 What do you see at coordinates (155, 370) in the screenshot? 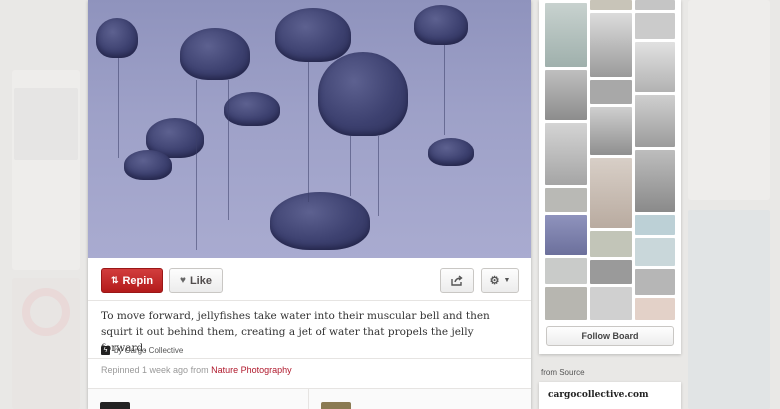
I see `repinned-text: Repinned 1 week ago from` at bounding box center [155, 370].